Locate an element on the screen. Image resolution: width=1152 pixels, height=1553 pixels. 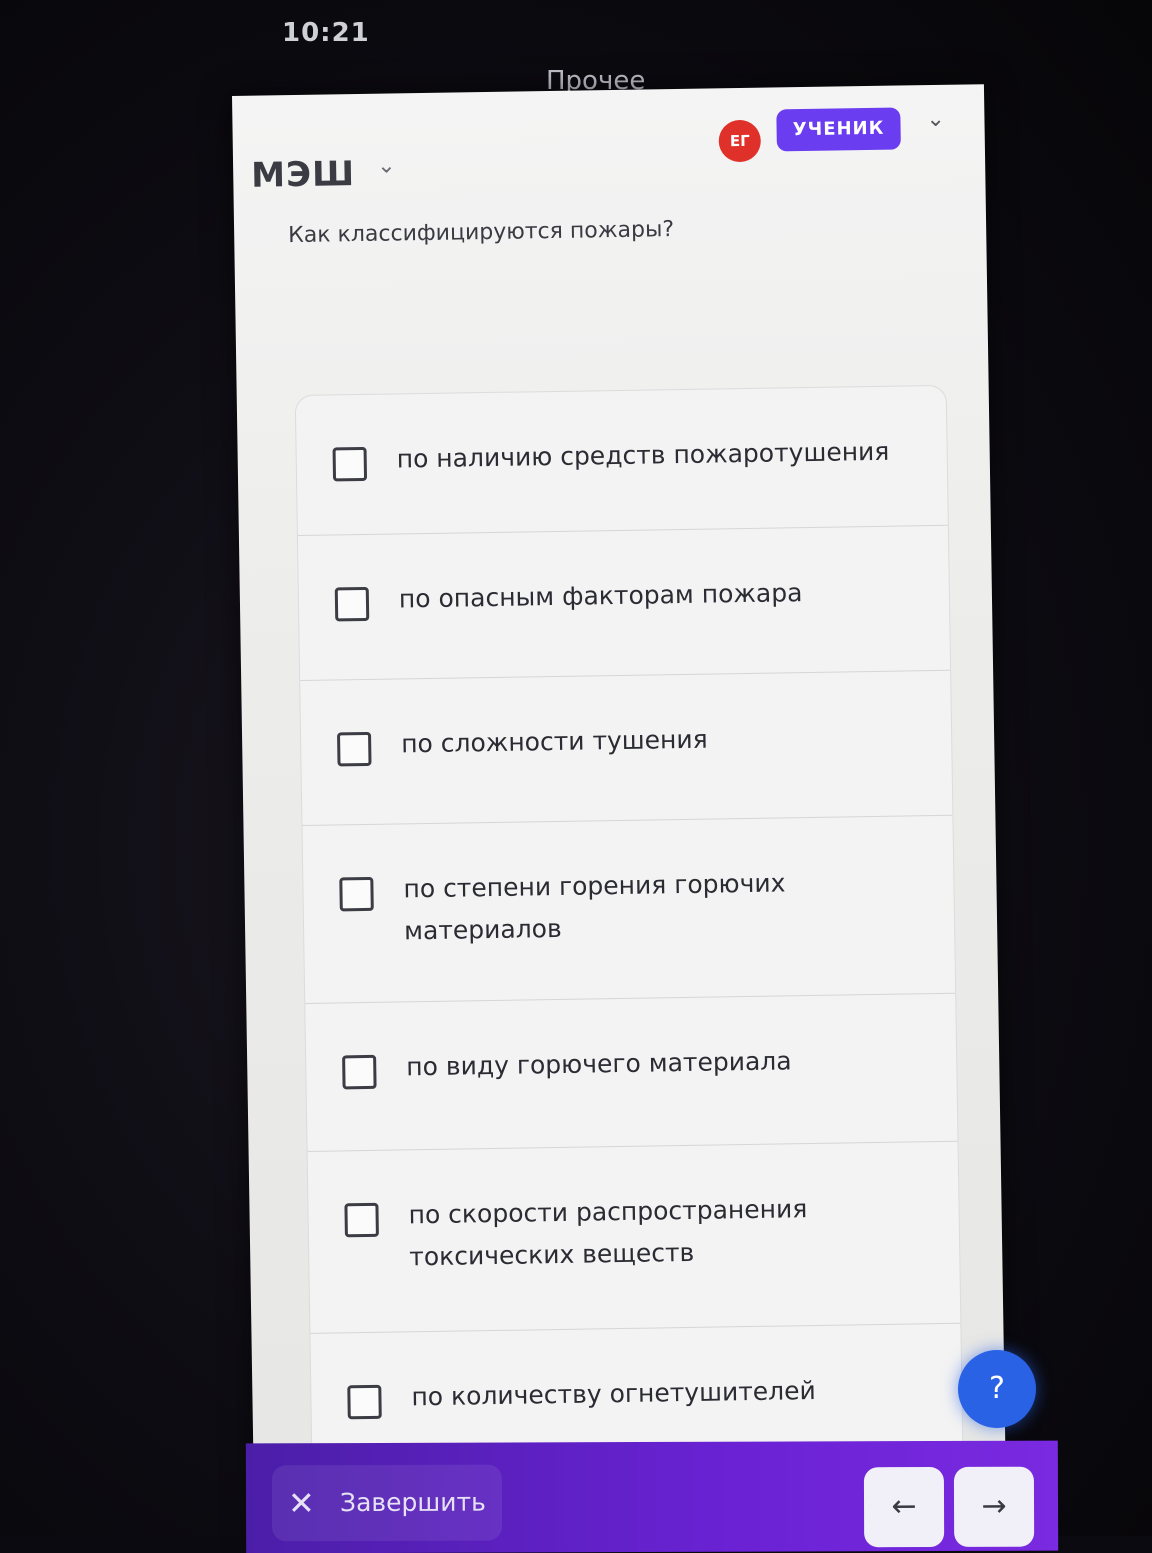
logo-chevron-down-icon: ⌄ is located at coordinates (386, 165).